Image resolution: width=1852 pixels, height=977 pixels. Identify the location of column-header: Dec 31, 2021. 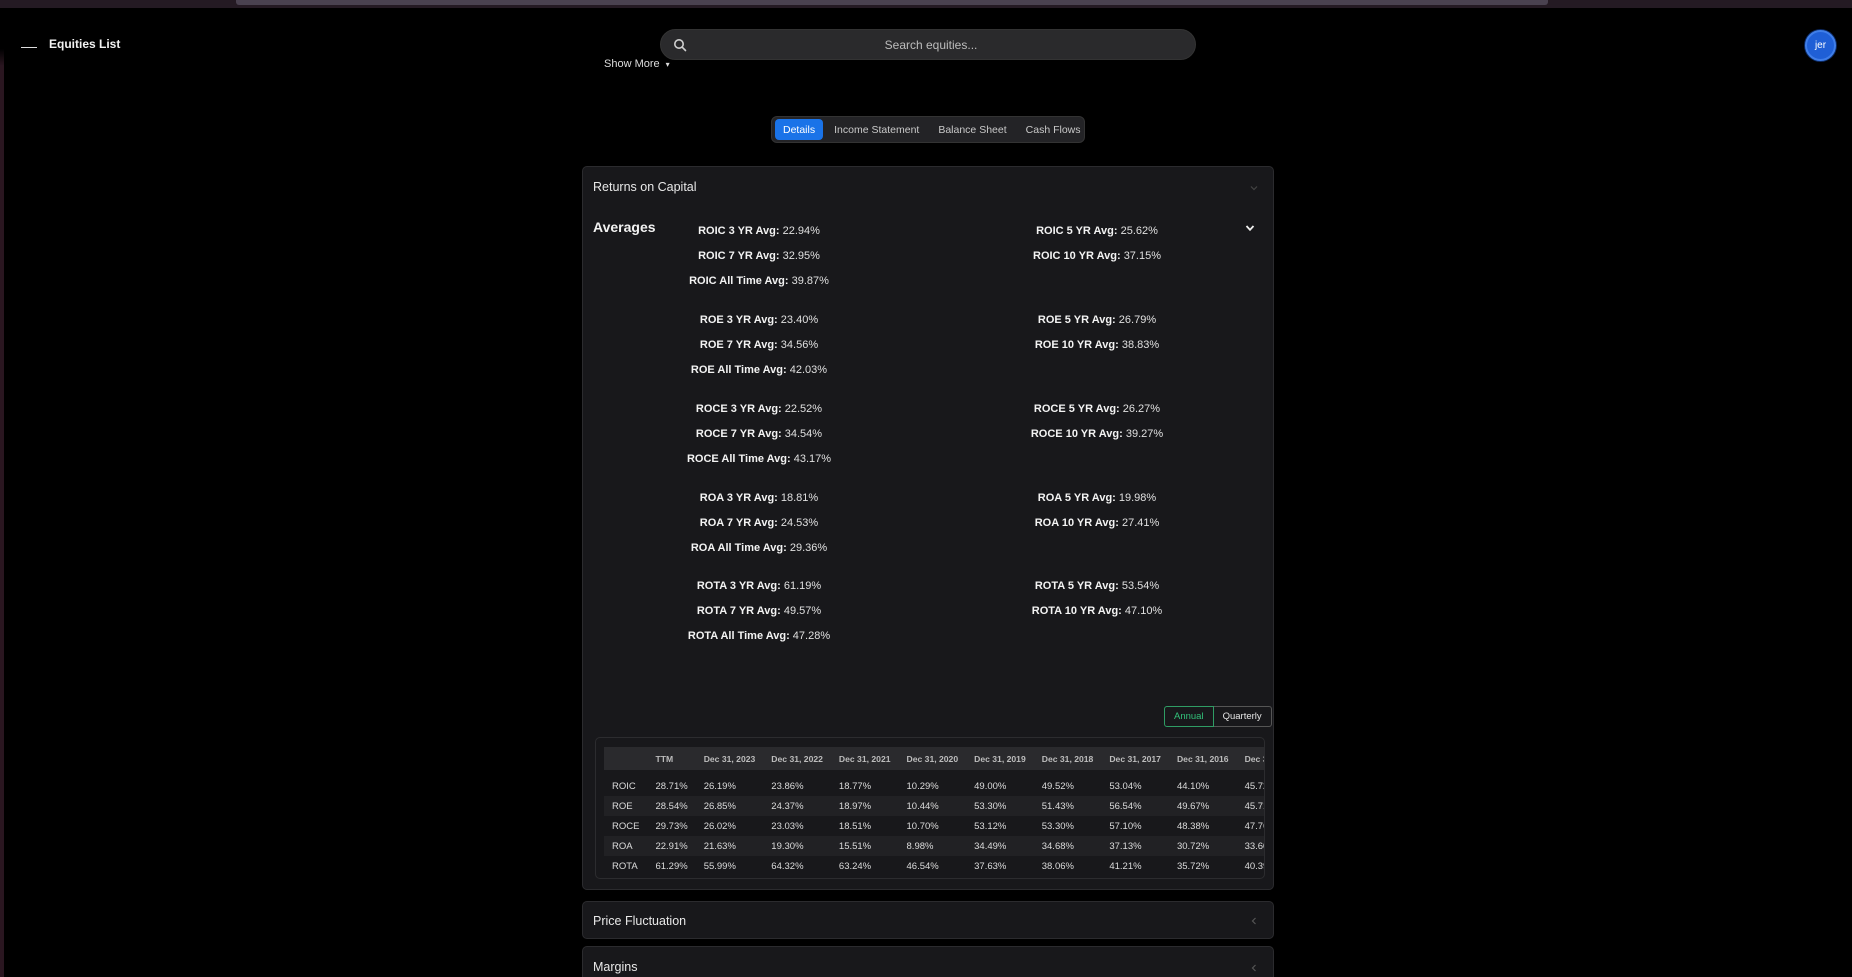
(864, 758).